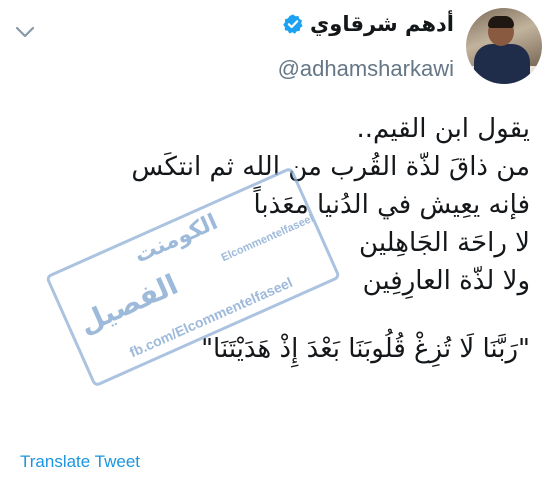 The image size is (552, 491). Describe the element at coordinates (504, 46) in the screenshot. I see `avatar` at that location.